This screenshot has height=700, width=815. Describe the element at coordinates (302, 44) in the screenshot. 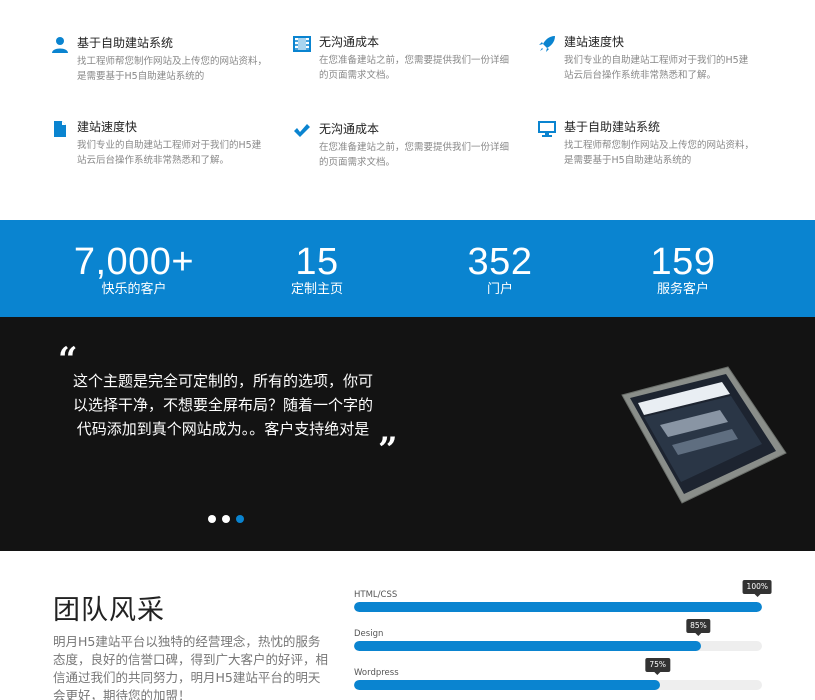

I see `film-icon` at that location.